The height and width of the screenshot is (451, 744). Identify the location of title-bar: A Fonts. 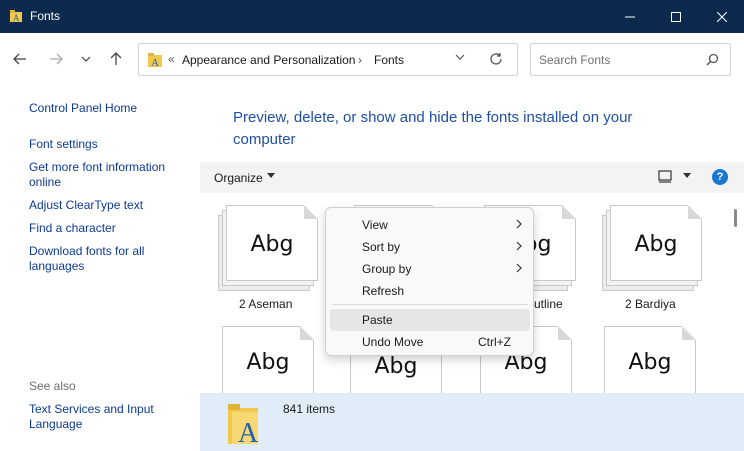
(372, 16).